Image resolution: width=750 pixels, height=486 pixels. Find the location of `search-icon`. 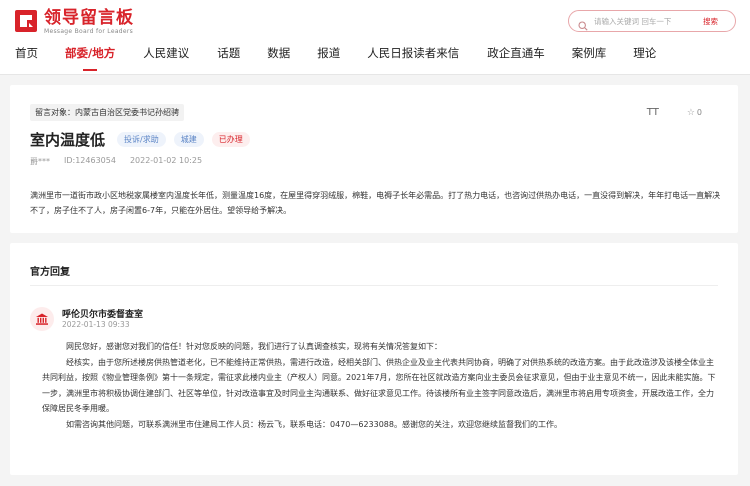

search-icon is located at coordinates (583, 23).